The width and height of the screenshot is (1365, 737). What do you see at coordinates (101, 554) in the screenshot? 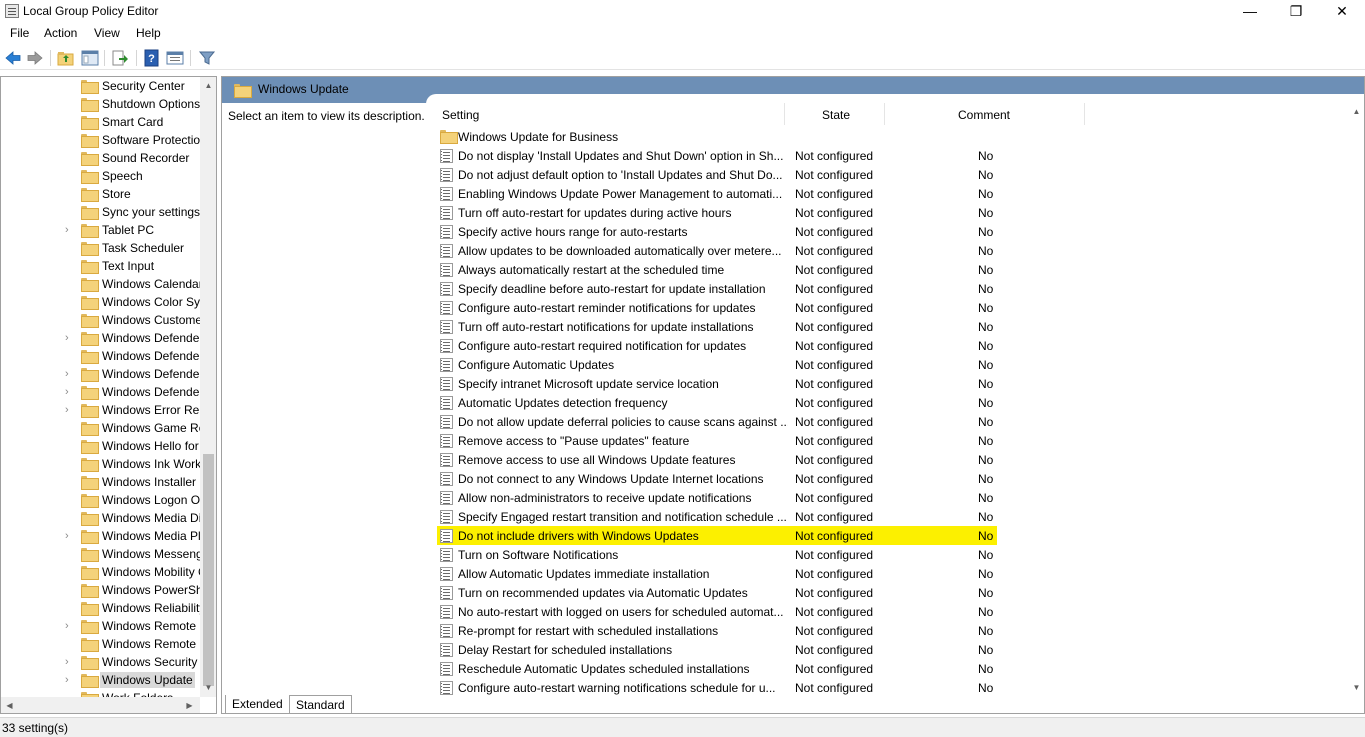
I see `tree-item: Windows Messenger` at bounding box center [101, 554].